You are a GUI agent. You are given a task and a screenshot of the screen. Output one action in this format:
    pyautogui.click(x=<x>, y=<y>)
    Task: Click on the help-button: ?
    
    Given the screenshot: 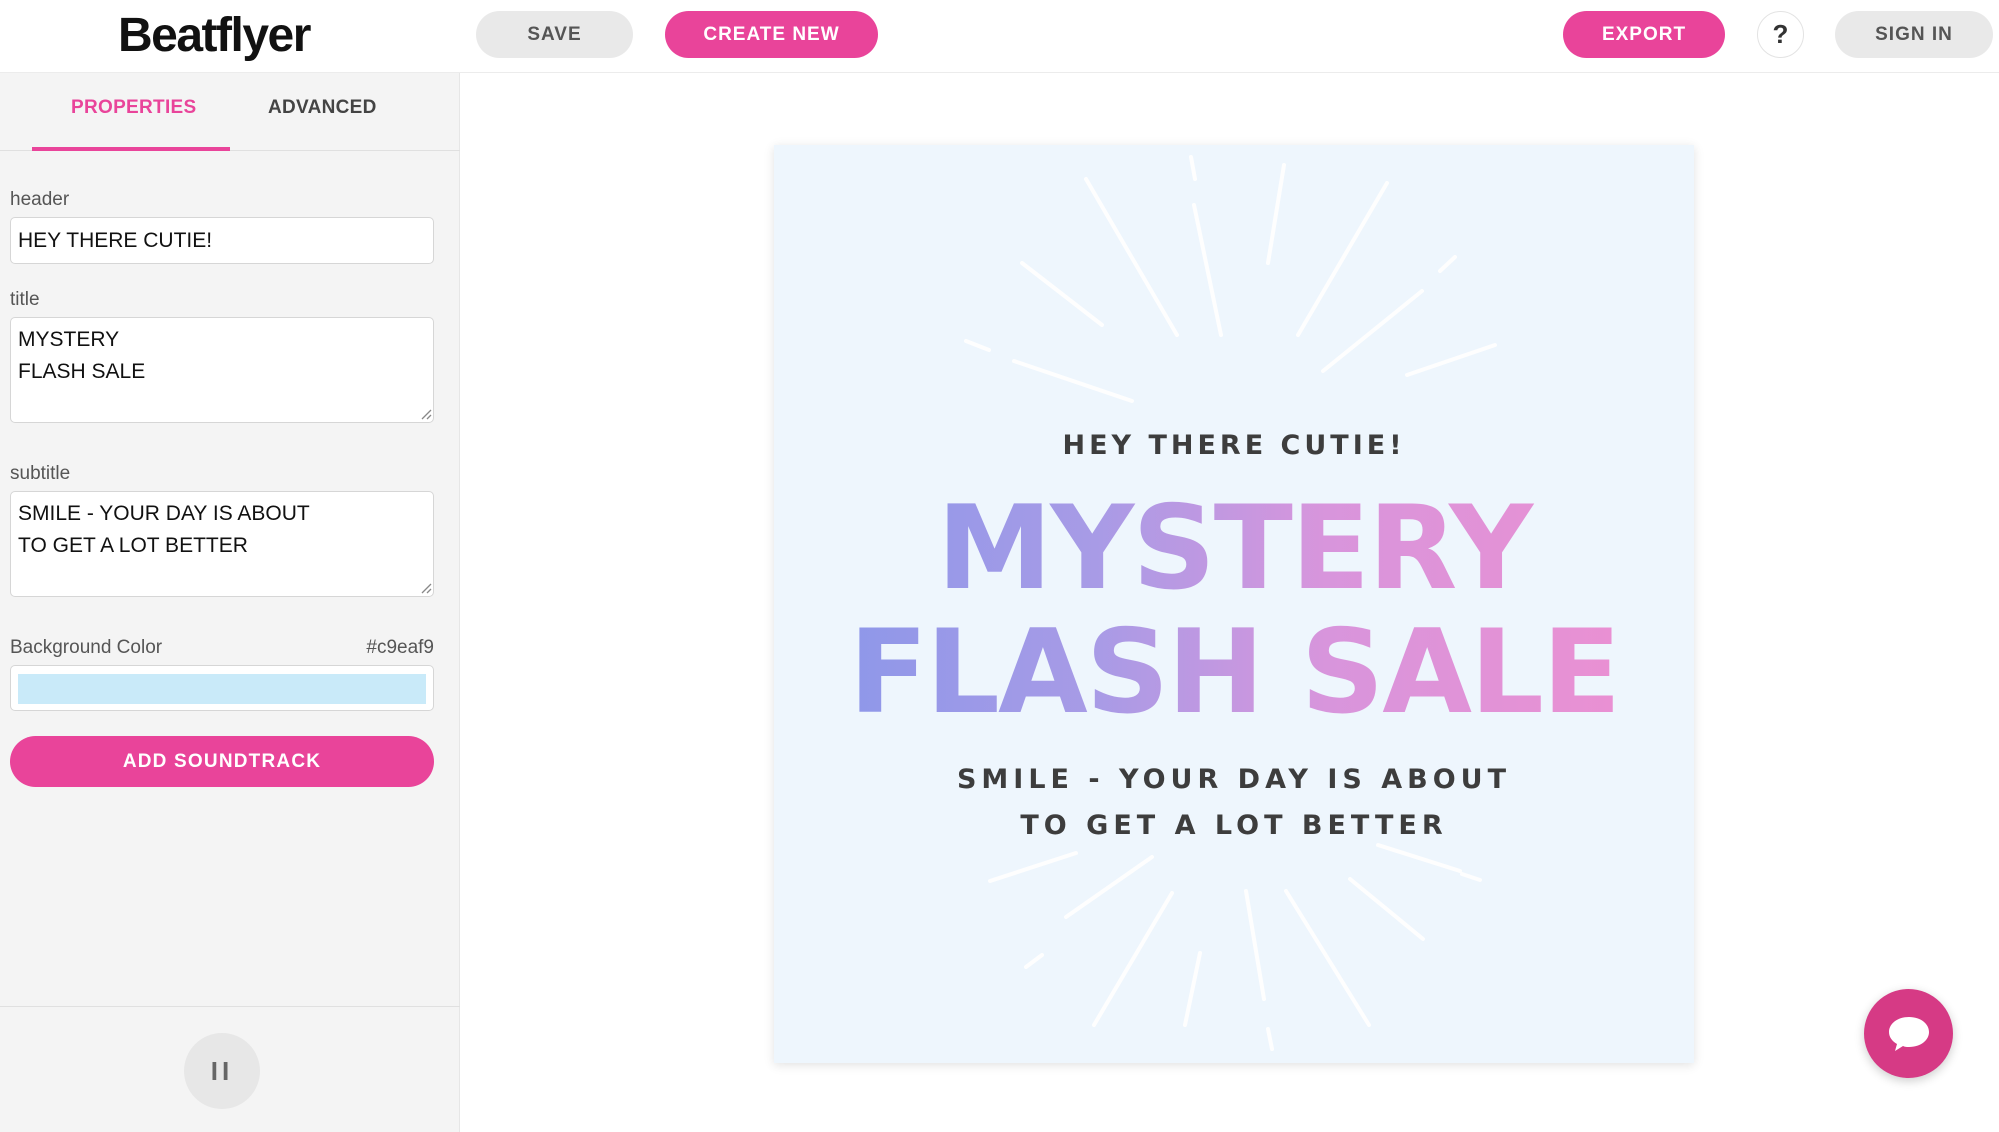 What is the action you would take?
    pyautogui.click(x=1780, y=34)
    